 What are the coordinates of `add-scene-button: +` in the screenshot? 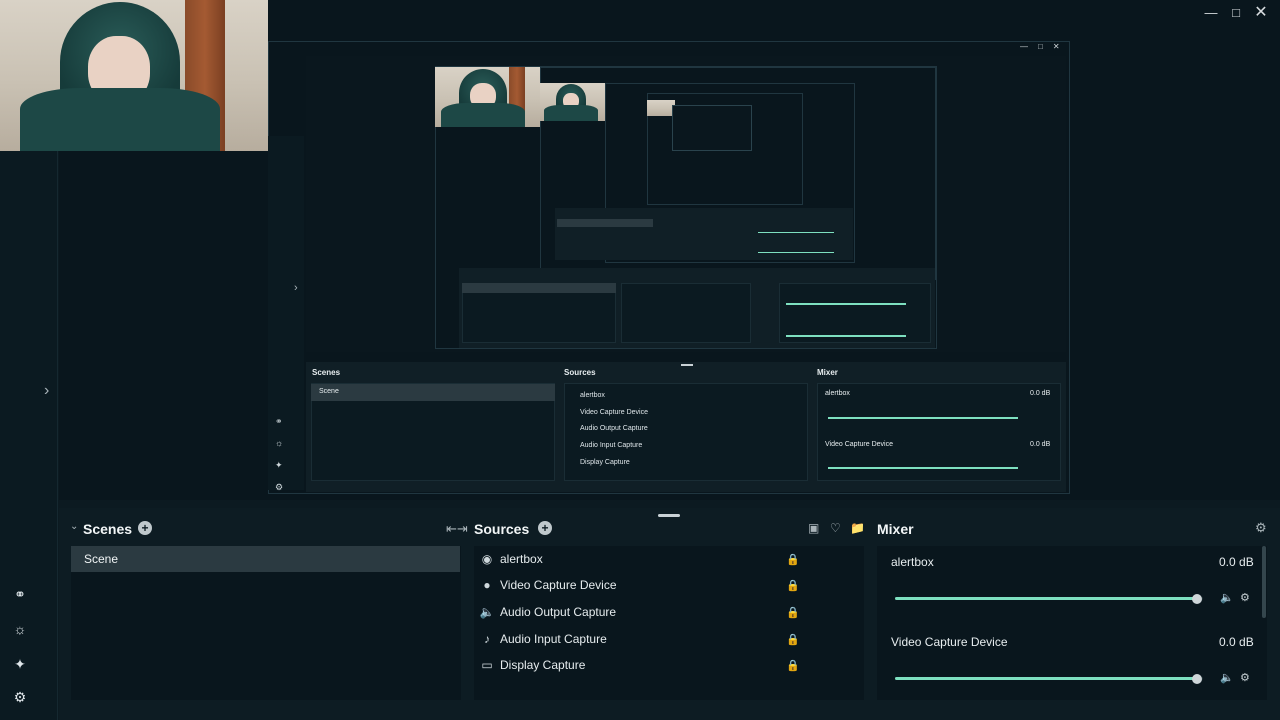 It's located at (145, 528).